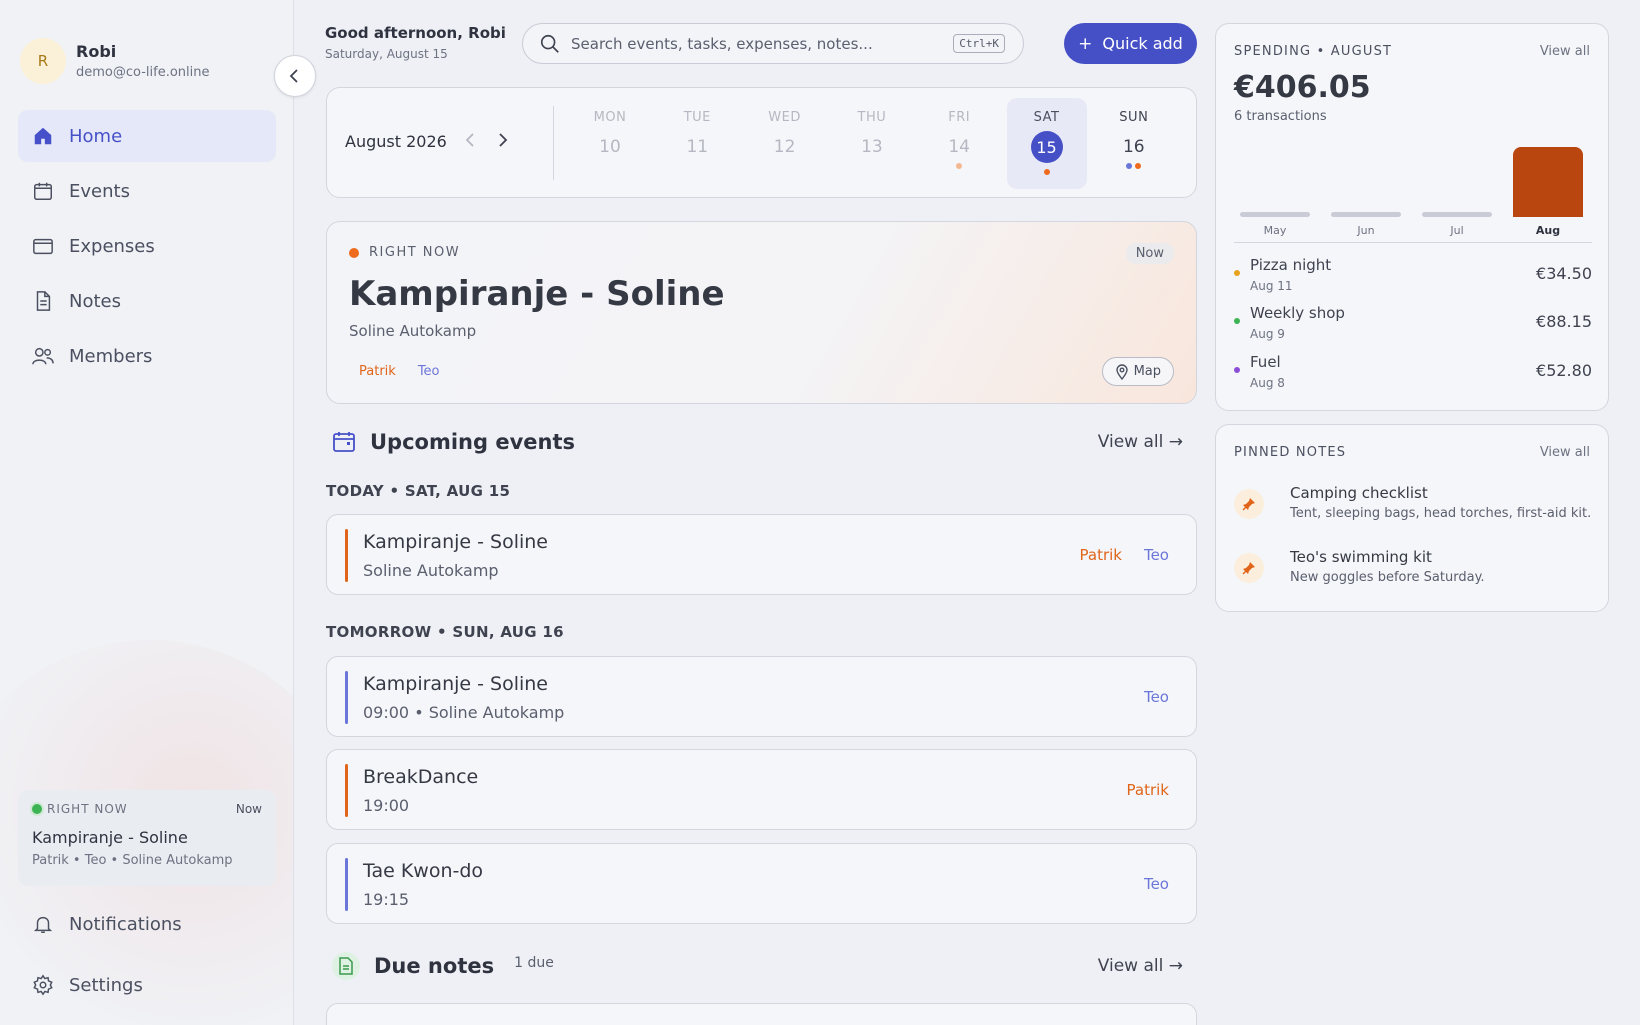 This screenshot has height=1025, width=1640. I want to click on event-dots, so click(959, 166).